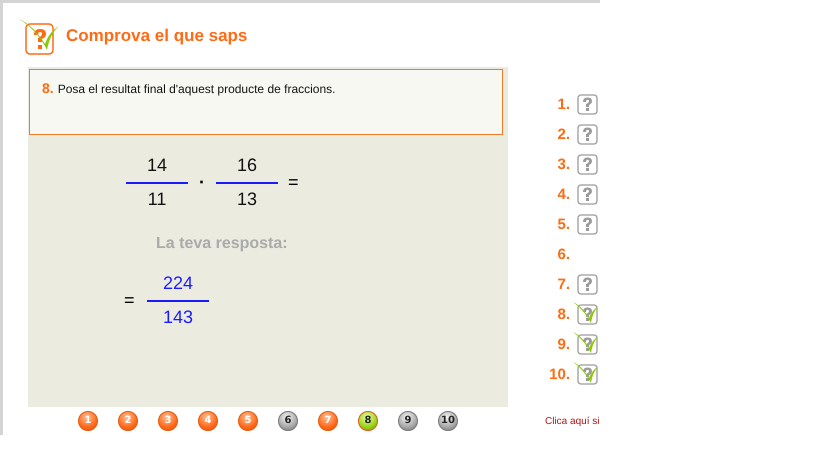 This screenshot has width=819, height=460. I want to click on page-button: 6, so click(288, 421).